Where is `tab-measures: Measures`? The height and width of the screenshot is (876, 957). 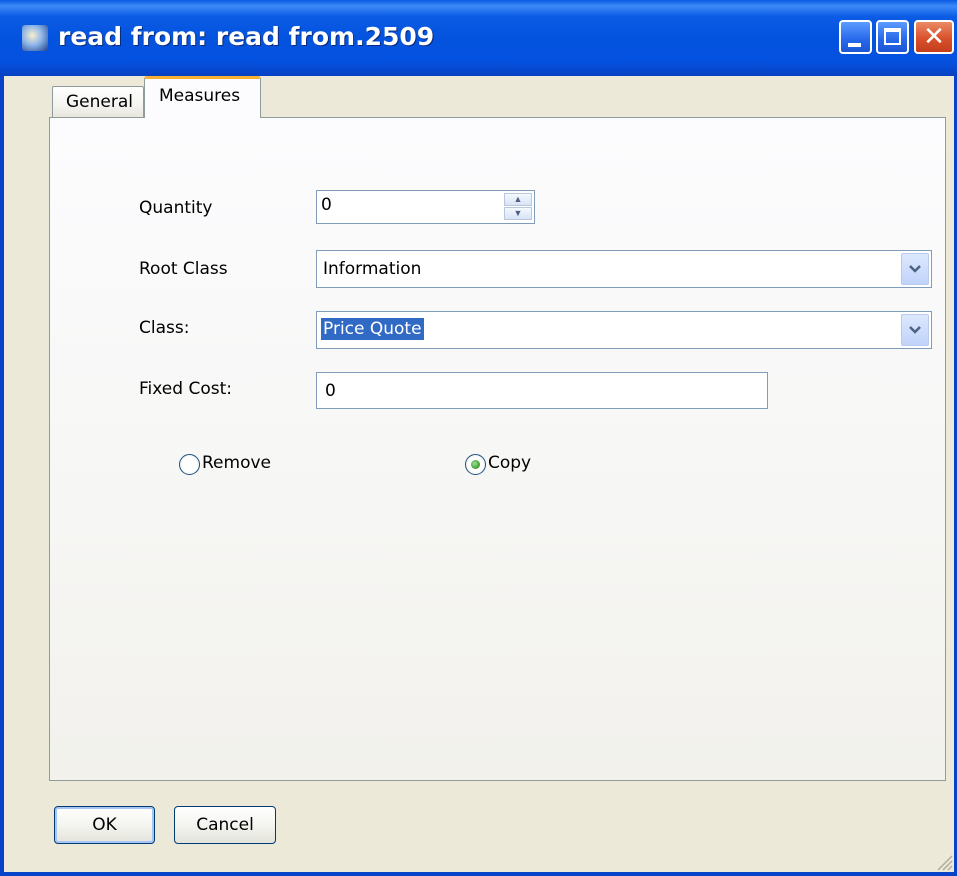 tab-measures: Measures is located at coordinates (202, 97).